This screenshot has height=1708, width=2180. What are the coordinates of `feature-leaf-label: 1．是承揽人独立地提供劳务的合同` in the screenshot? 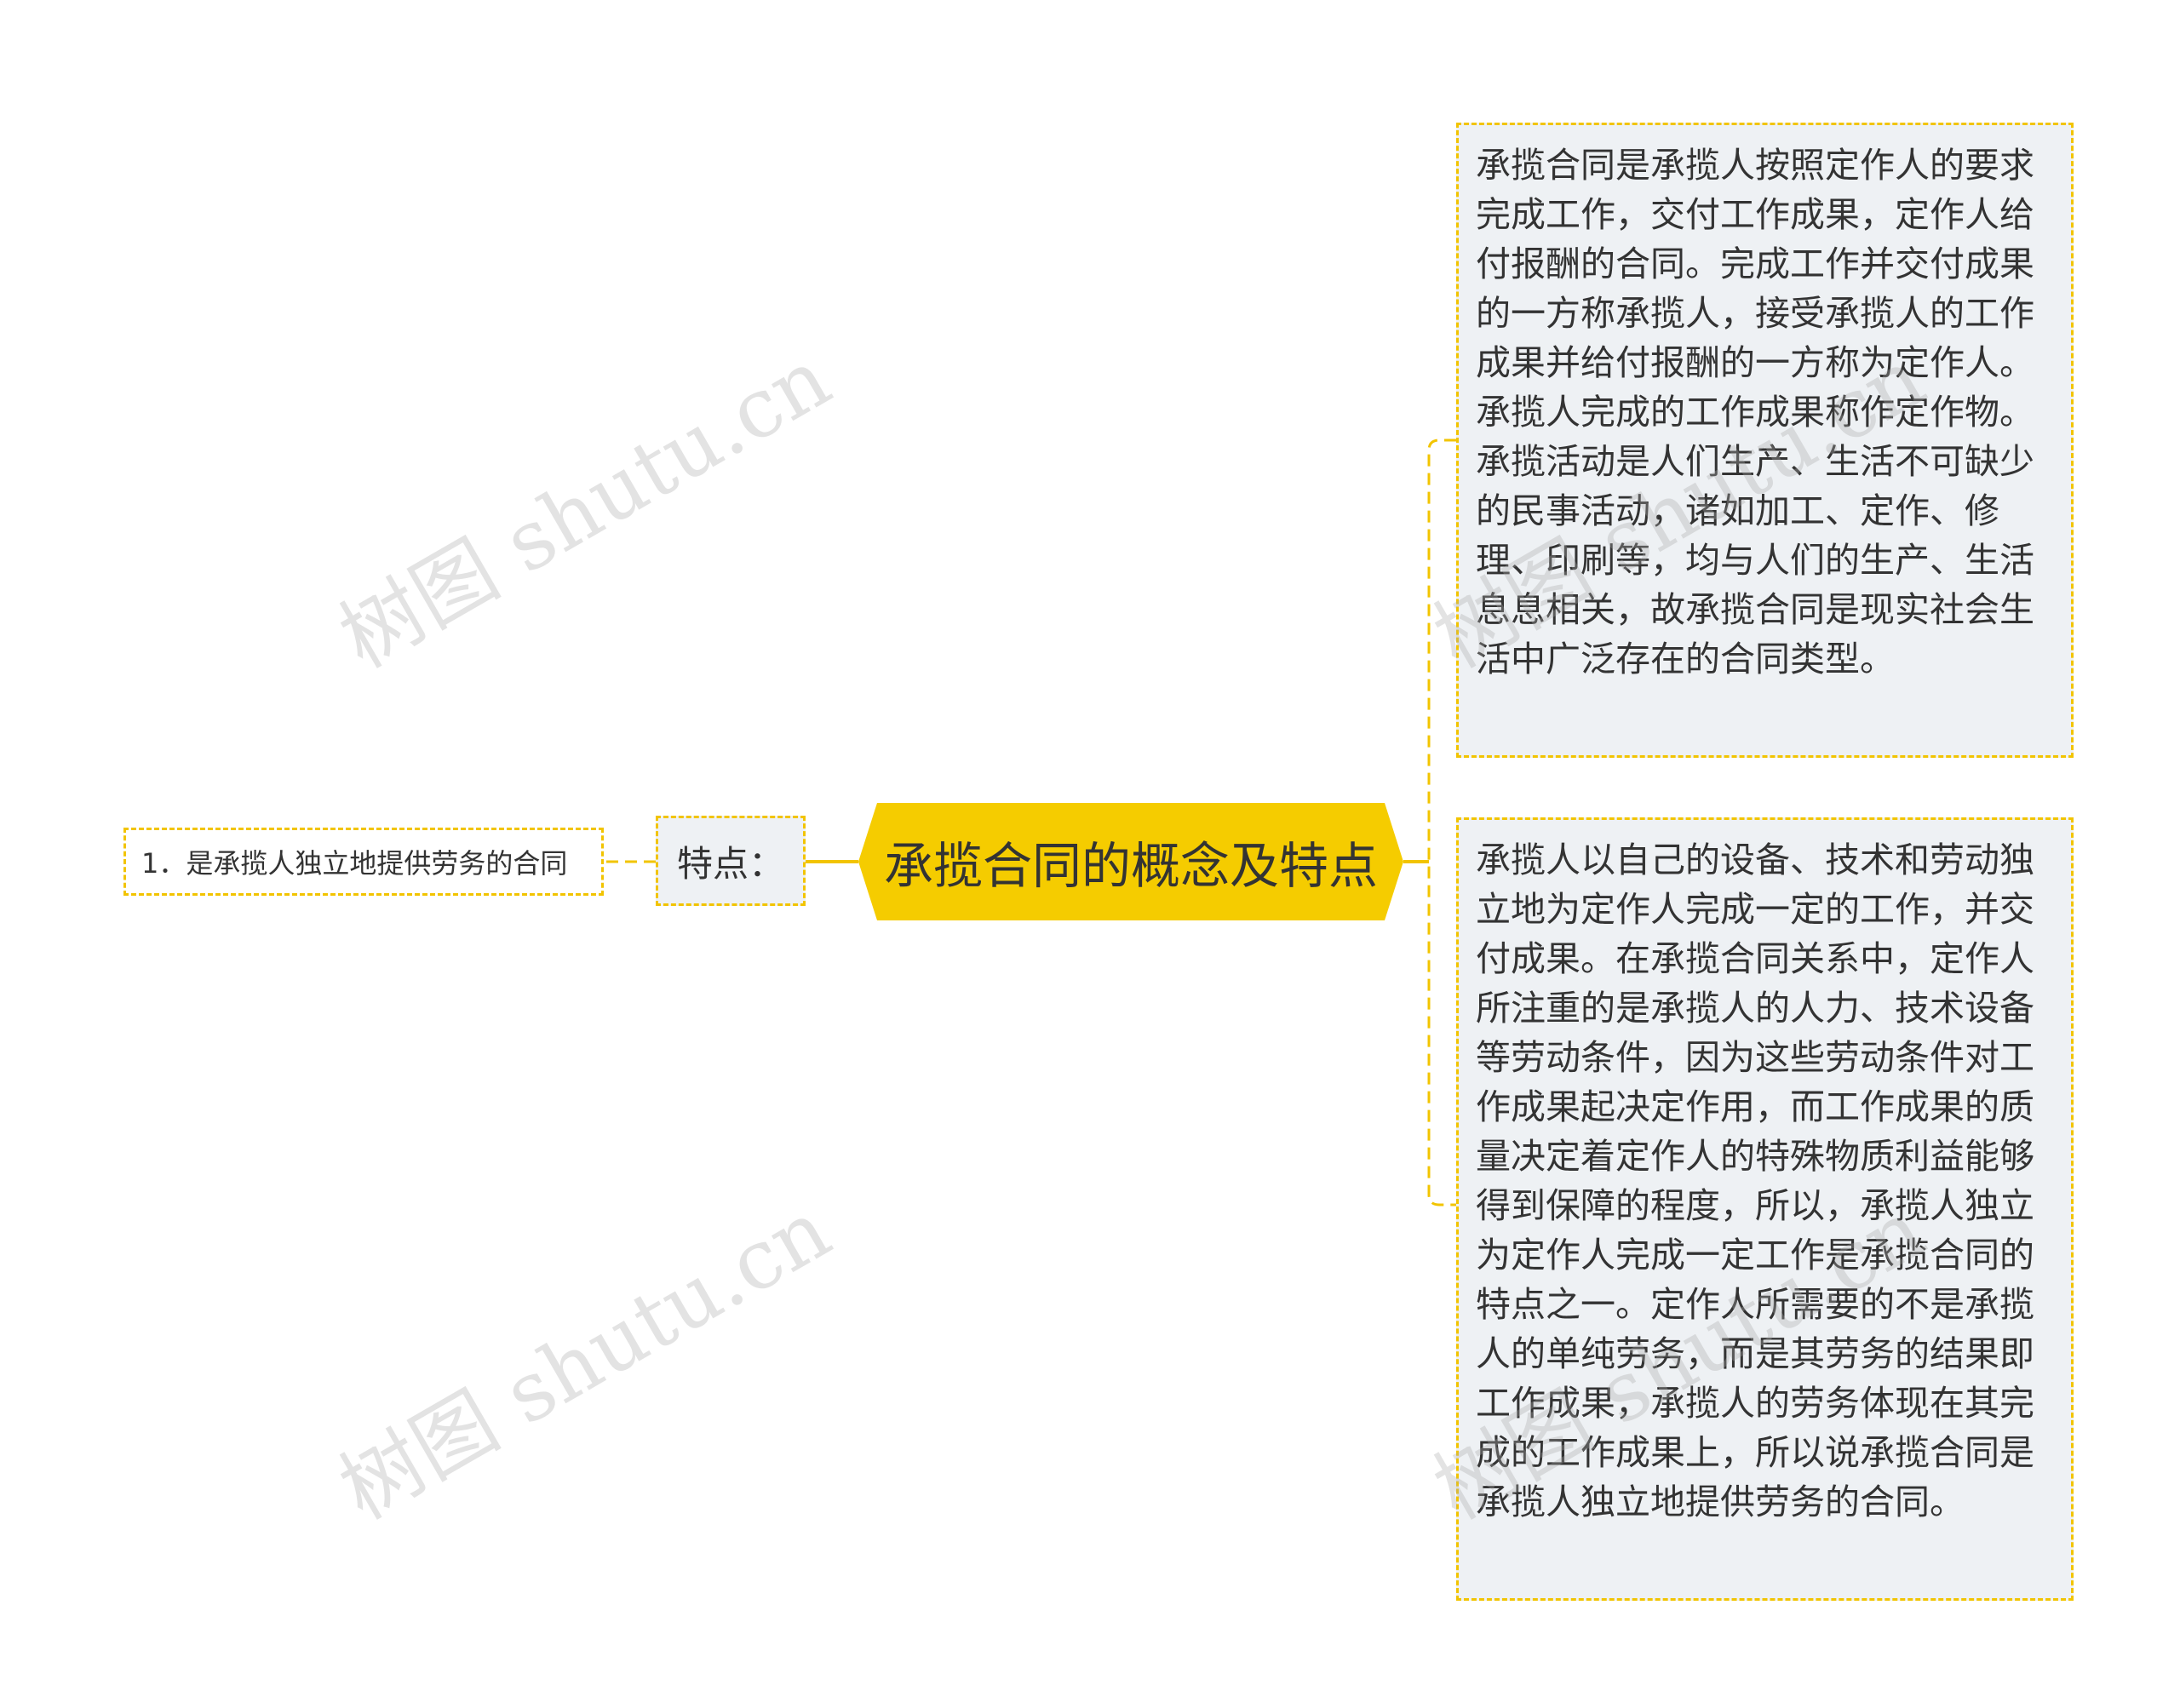 It's located at (355, 864).